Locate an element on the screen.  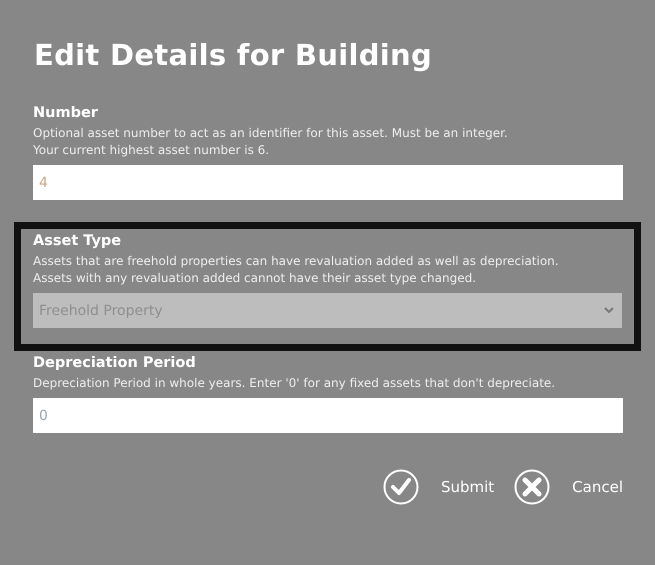
submit-button: Submit is located at coordinates (438, 487).